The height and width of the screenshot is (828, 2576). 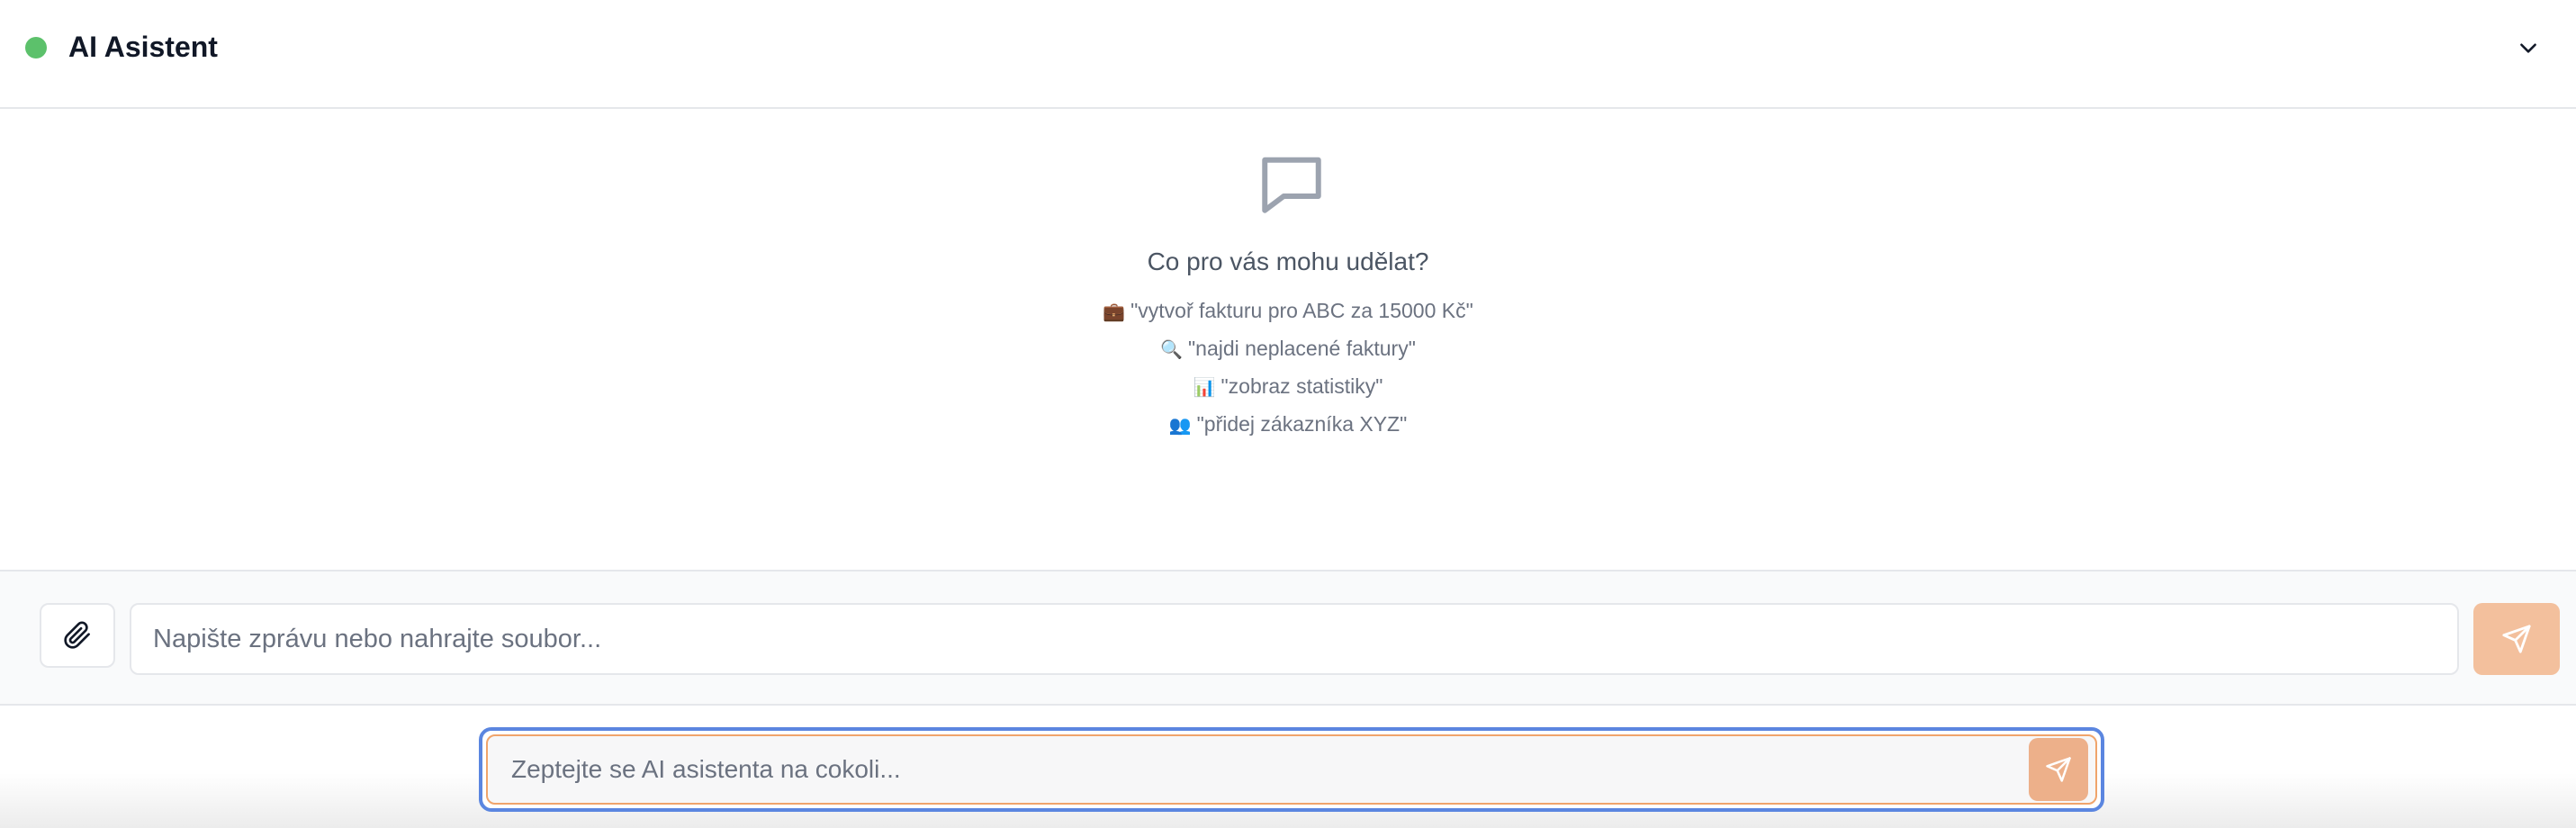 I want to click on message-input, so click(x=1294, y=639).